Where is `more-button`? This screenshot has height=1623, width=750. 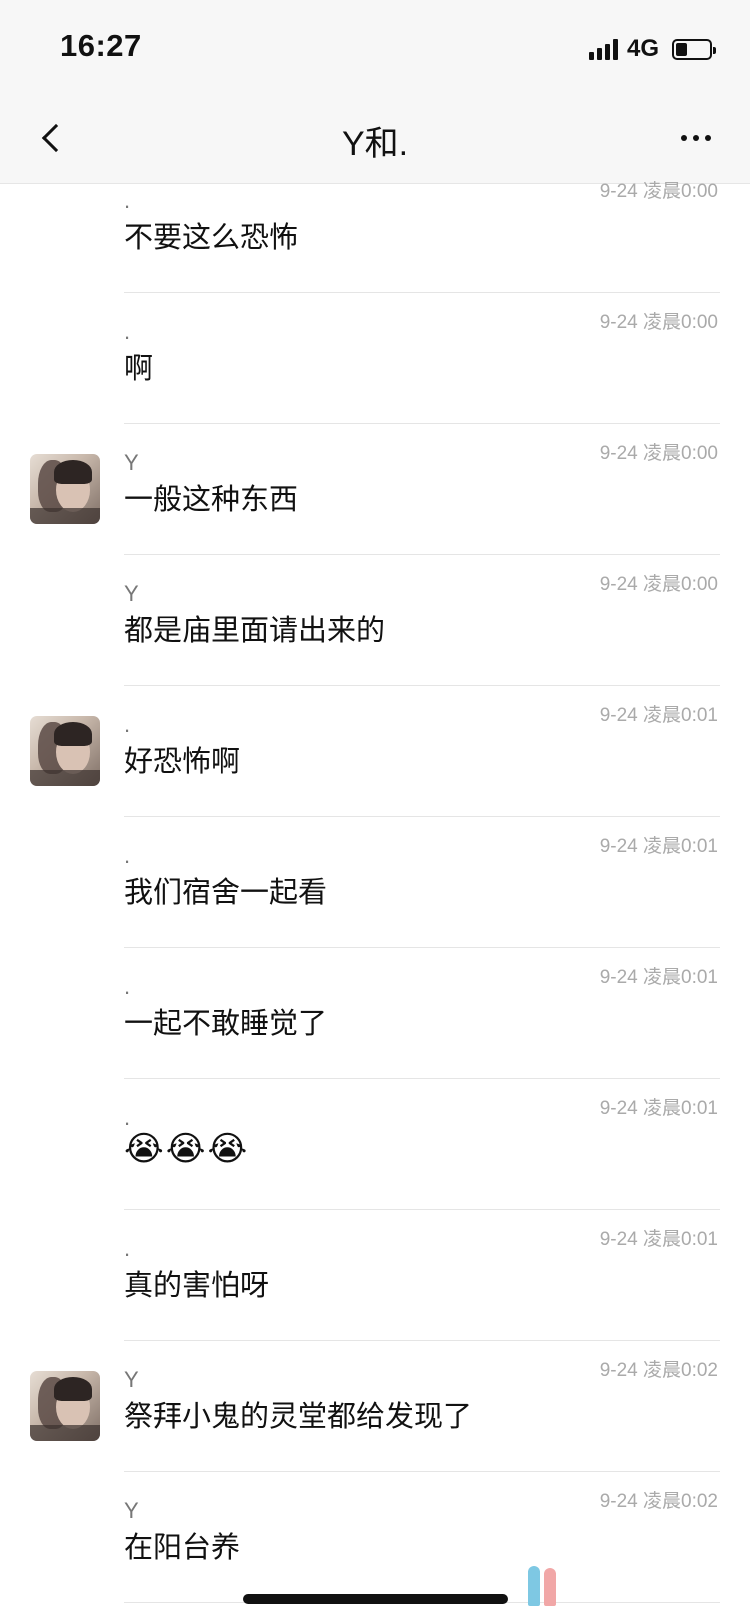
more-button is located at coordinates (696, 138).